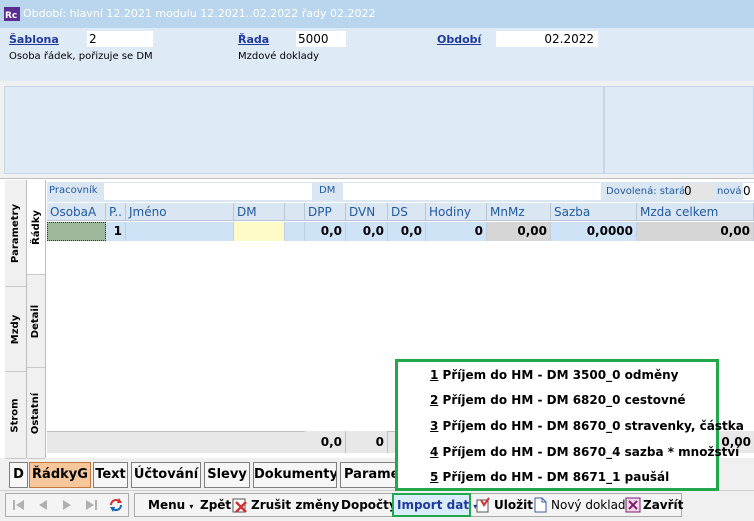 This screenshot has height=521, width=754. Describe the element at coordinates (540, 505) in the screenshot. I see `new-document-icon` at that location.